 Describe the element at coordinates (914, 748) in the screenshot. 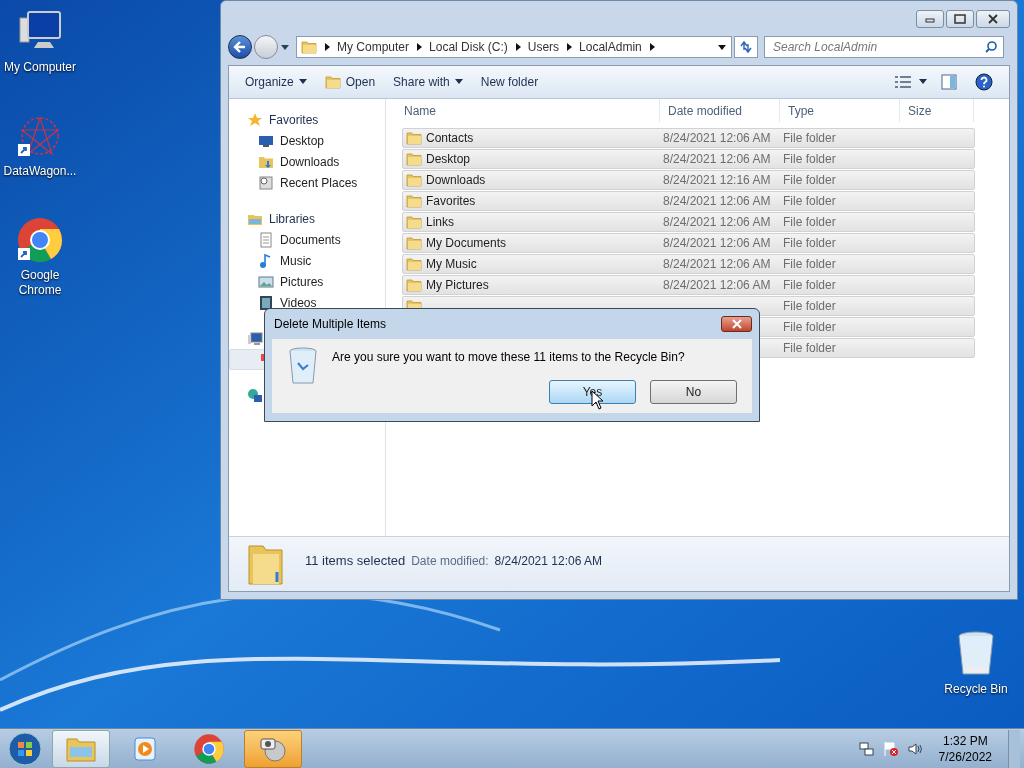

I see `speaker-icon` at that location.